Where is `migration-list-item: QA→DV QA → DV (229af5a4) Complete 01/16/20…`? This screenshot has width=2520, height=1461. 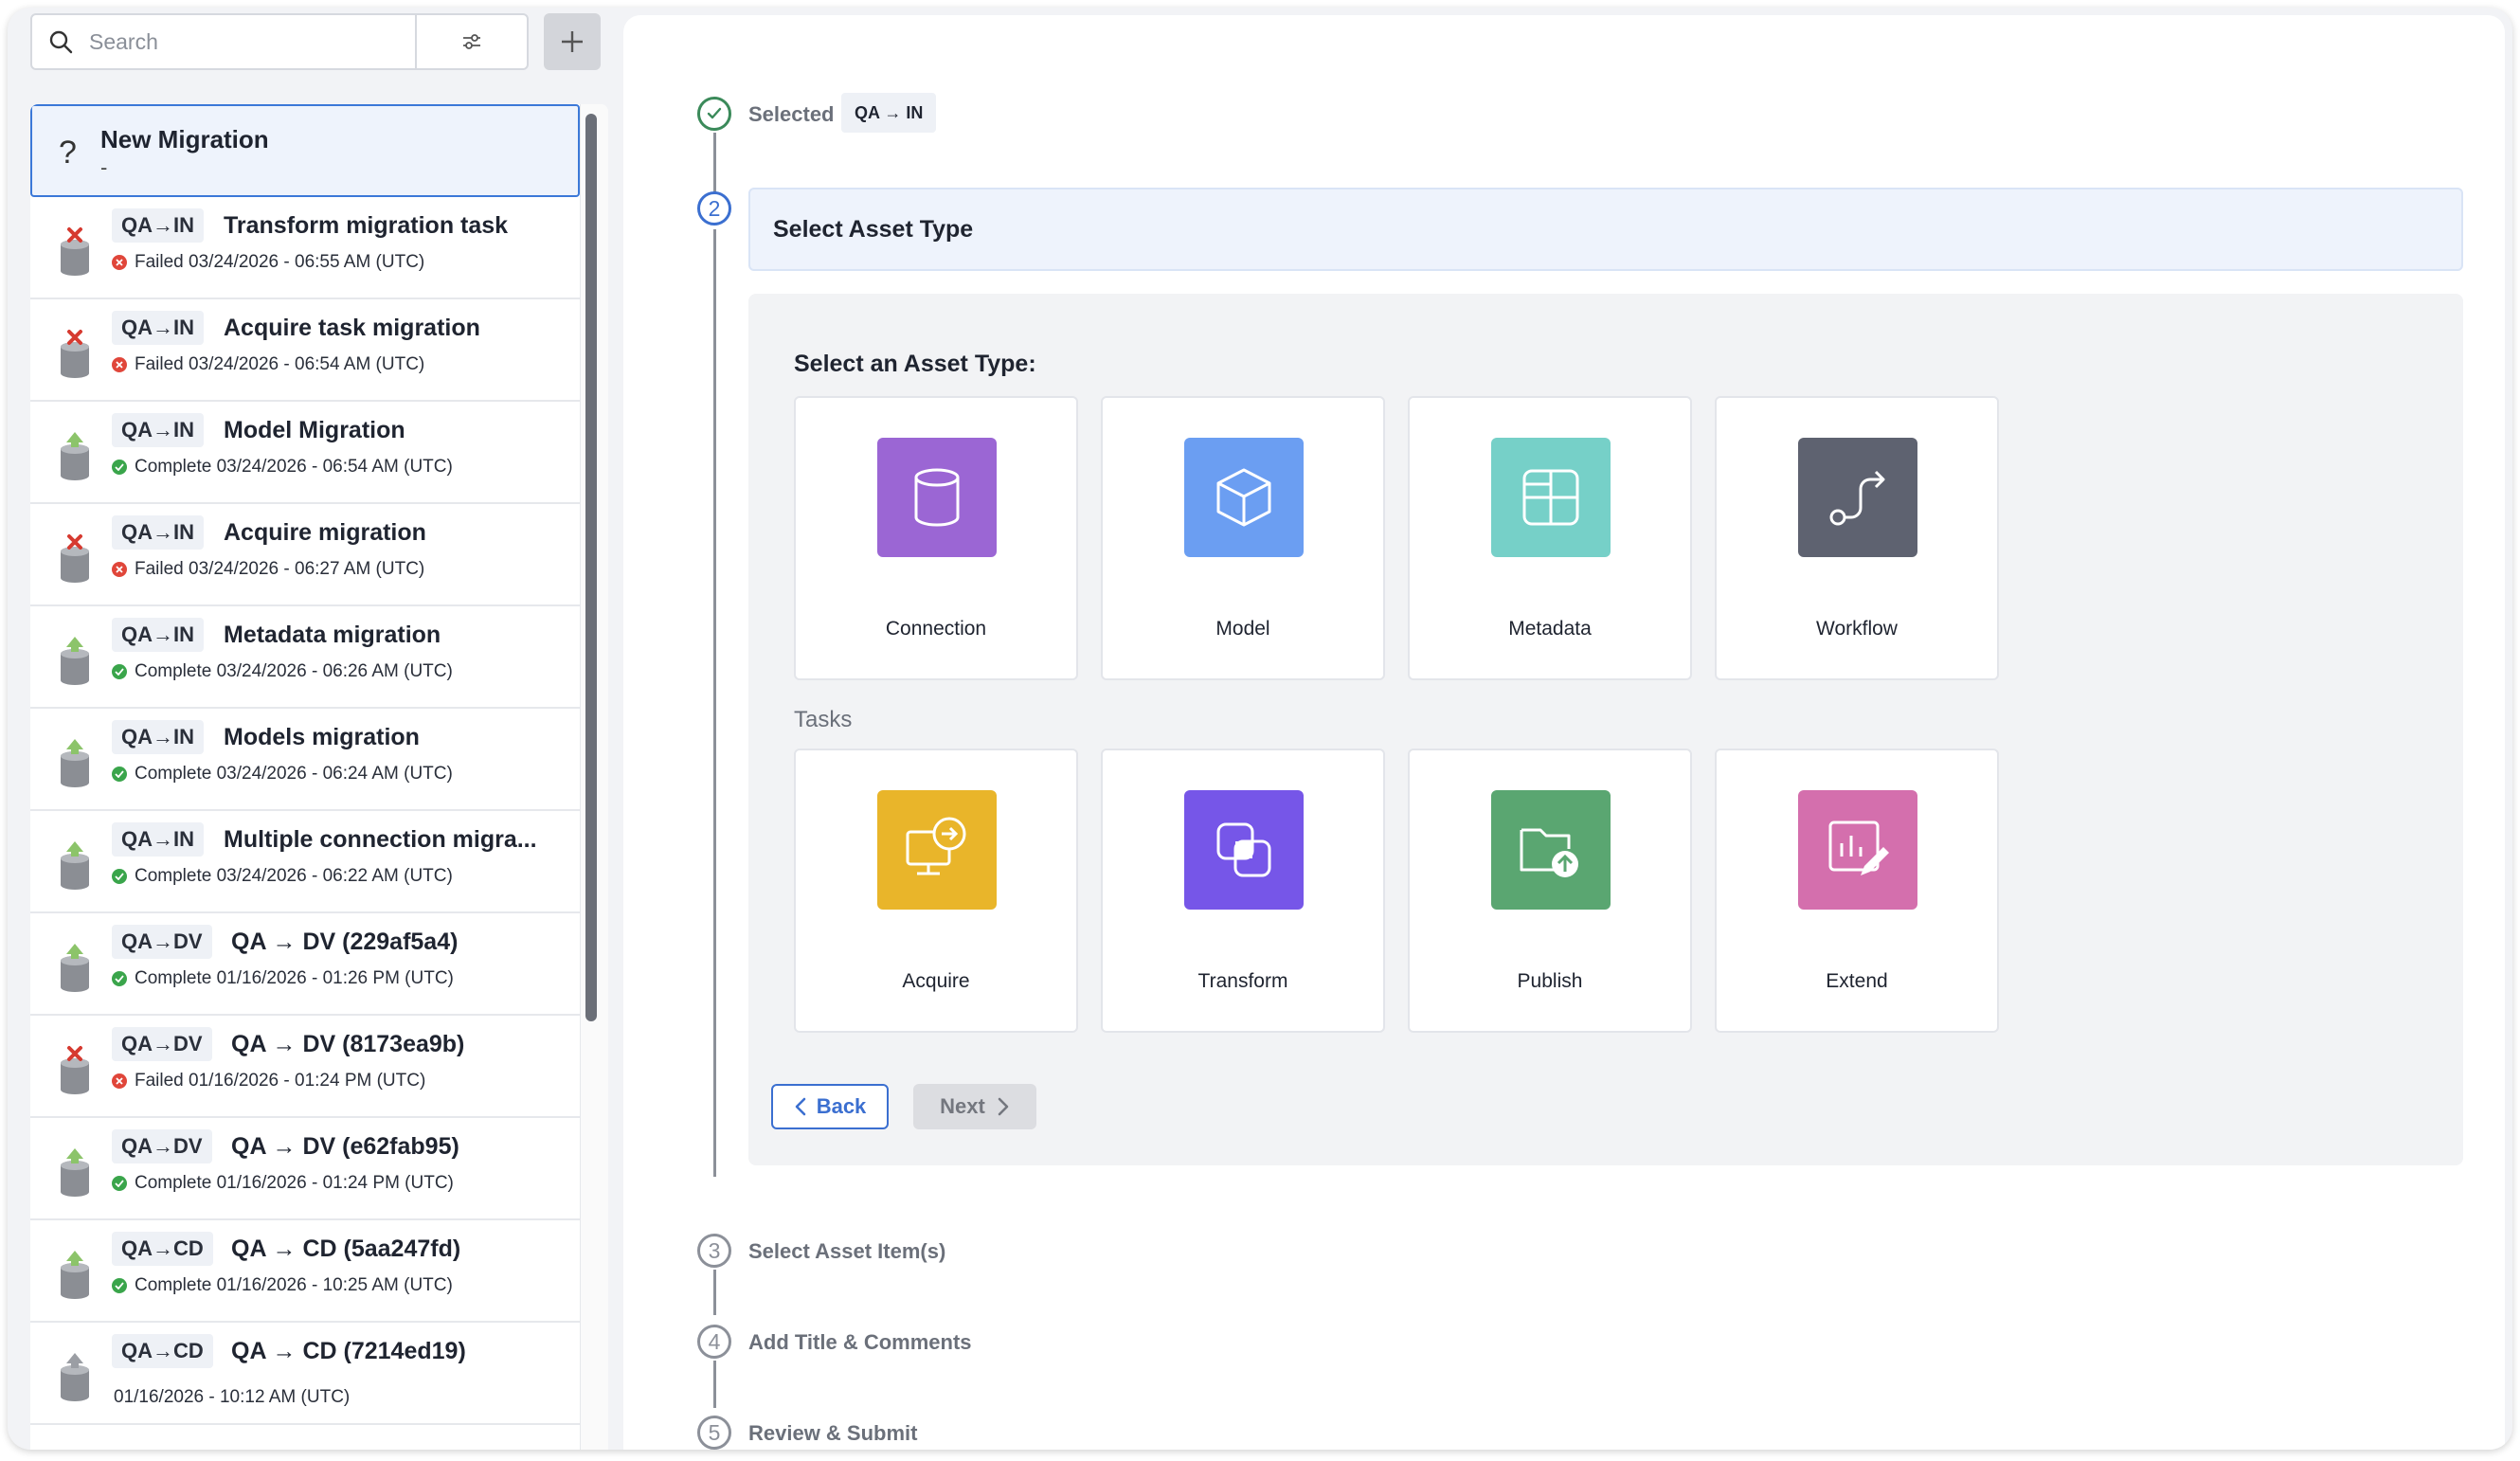 migration-list-item: QA→DV QA → DV (229af5a4) Complete 01/16/20… is located at coordinates (305, 964).